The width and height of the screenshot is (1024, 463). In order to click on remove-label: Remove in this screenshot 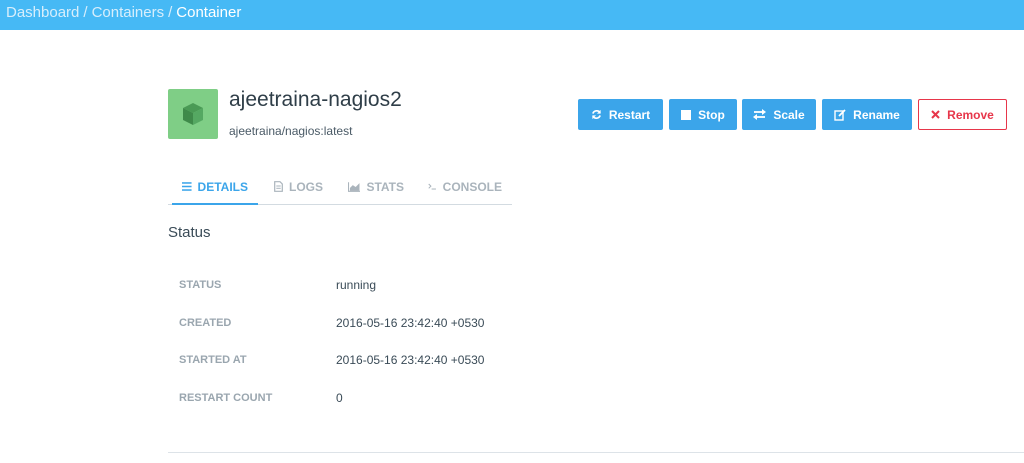, I will do `click(970, 114)`.